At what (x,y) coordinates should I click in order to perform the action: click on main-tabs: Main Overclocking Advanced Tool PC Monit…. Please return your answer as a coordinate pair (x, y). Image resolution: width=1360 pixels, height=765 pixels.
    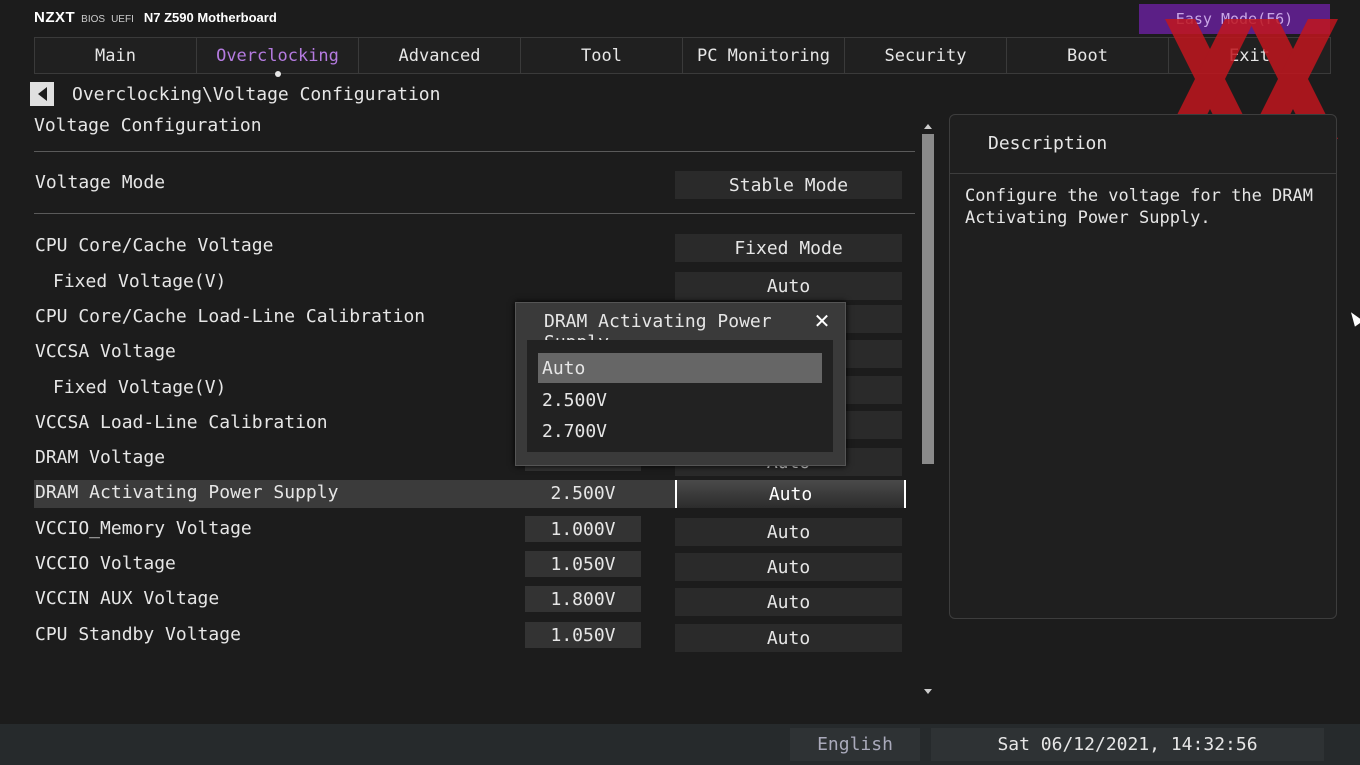
    Looking at the image, I should click on (682, 57).